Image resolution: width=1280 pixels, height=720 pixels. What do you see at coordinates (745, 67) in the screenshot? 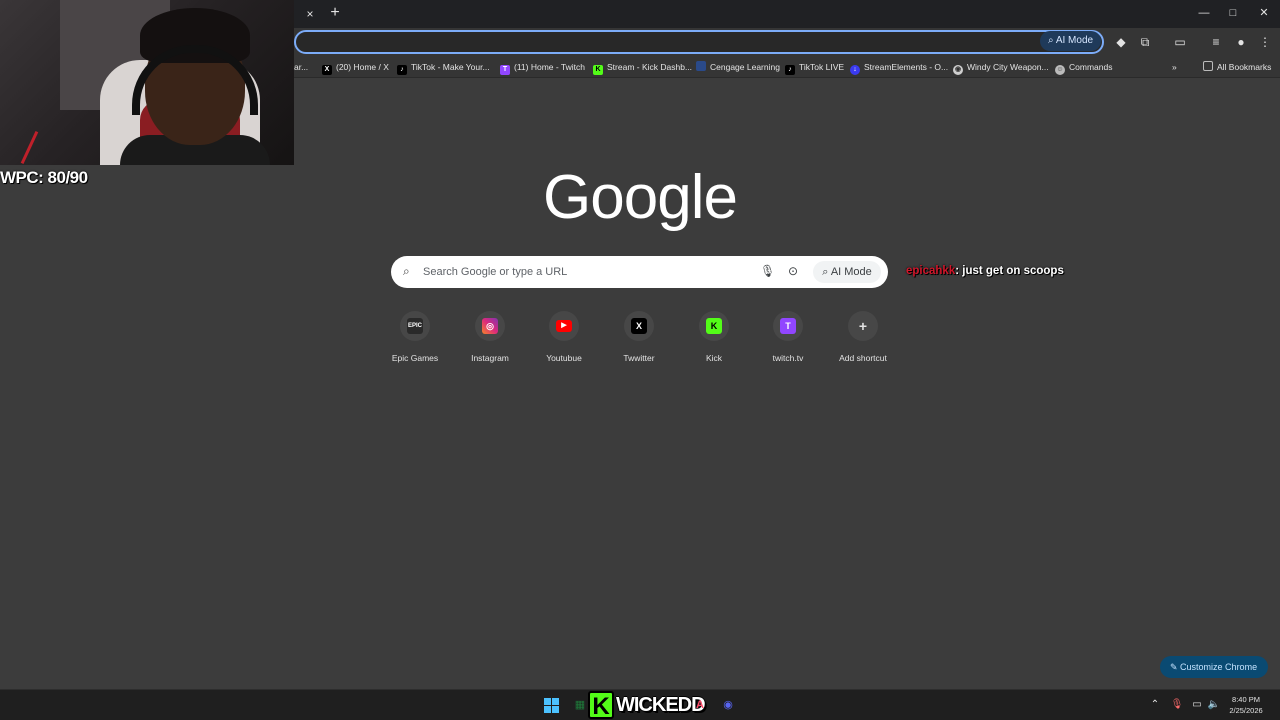
I see `bookmark-label: Cengage Learning` at bounding box center [745, 67].